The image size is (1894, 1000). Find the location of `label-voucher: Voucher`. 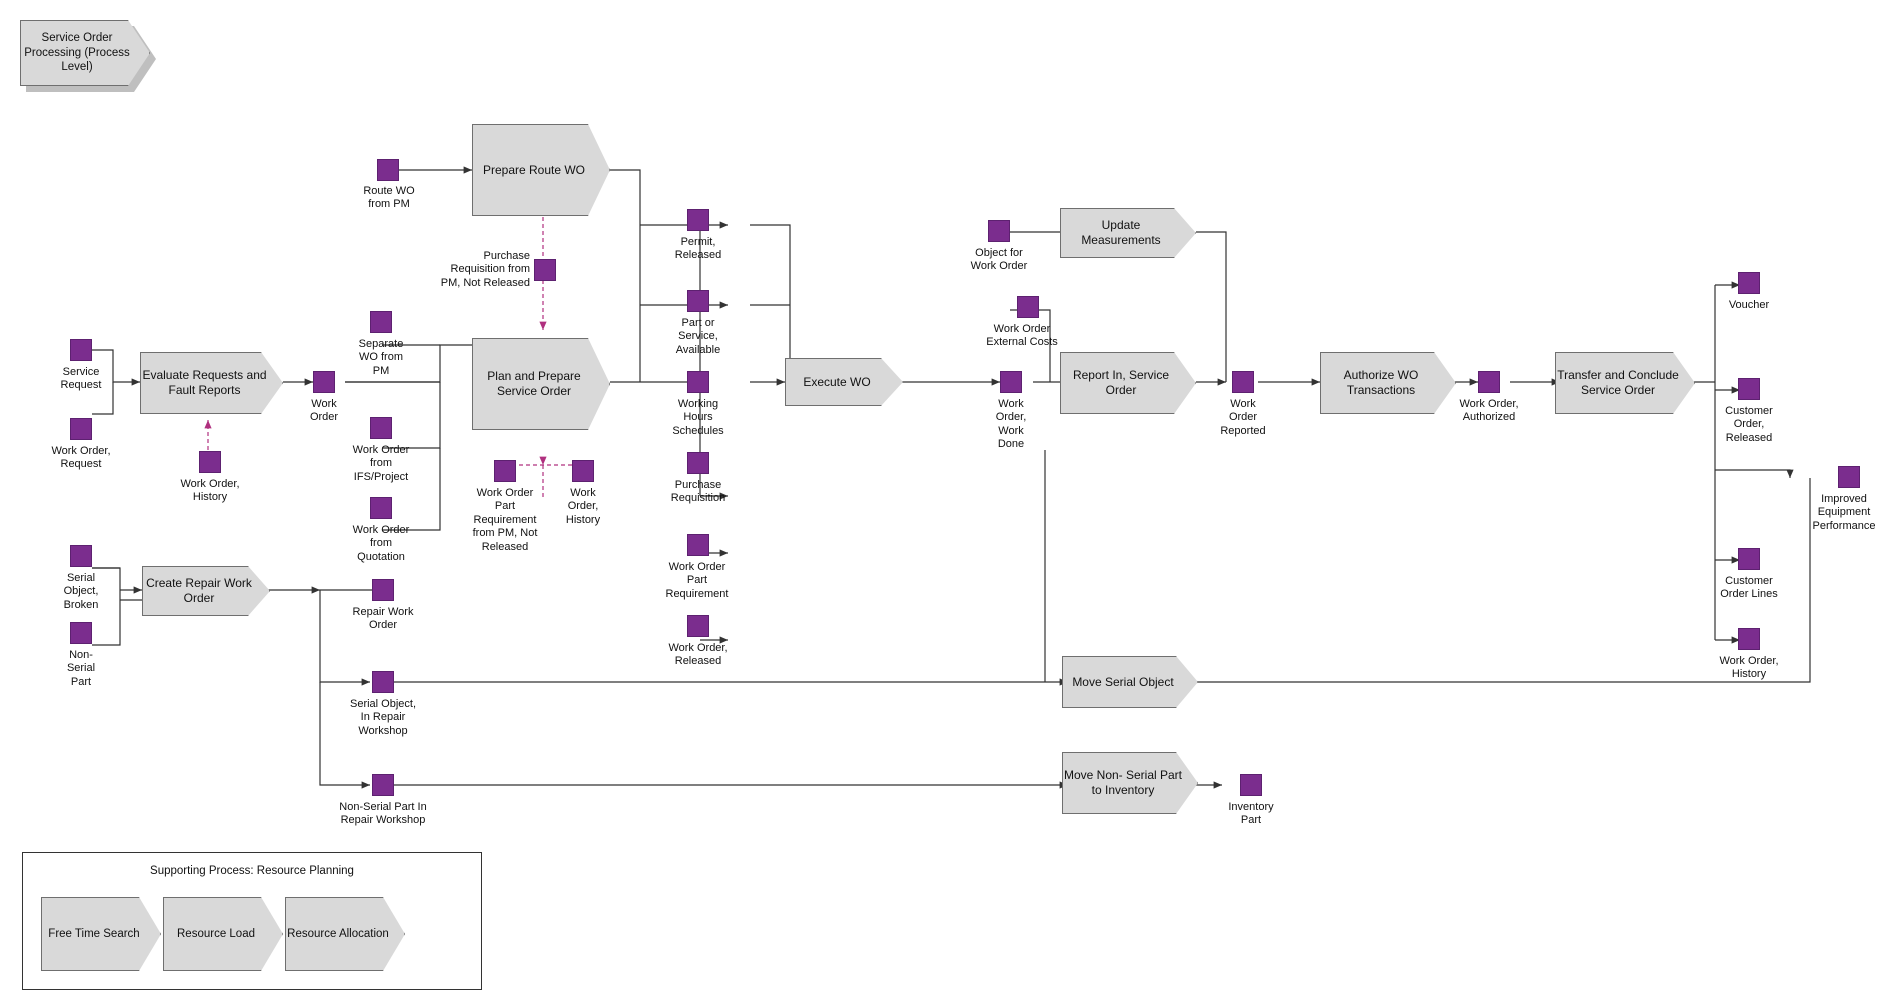

label-voucher: Voucher is located at coordinates (1749, 305).